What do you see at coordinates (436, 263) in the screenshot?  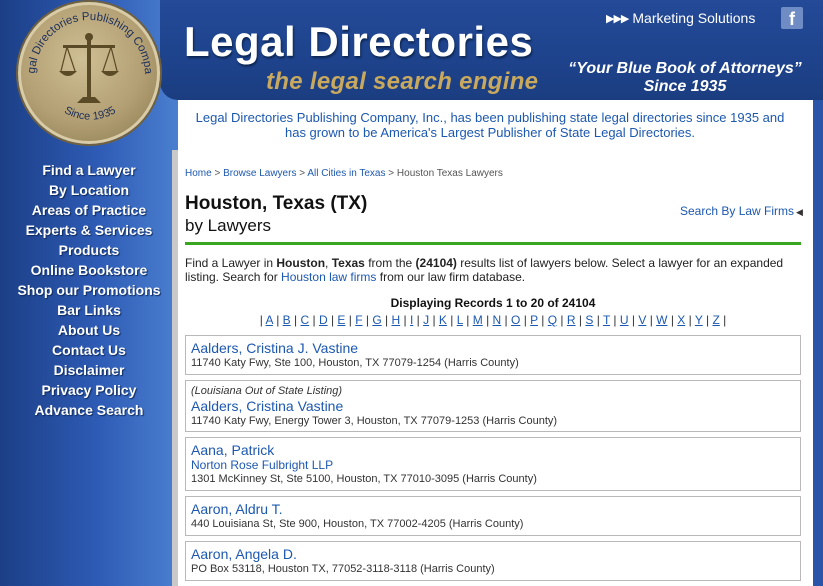 I see `desc-count: (24104)` at bounding box center [436, 263].